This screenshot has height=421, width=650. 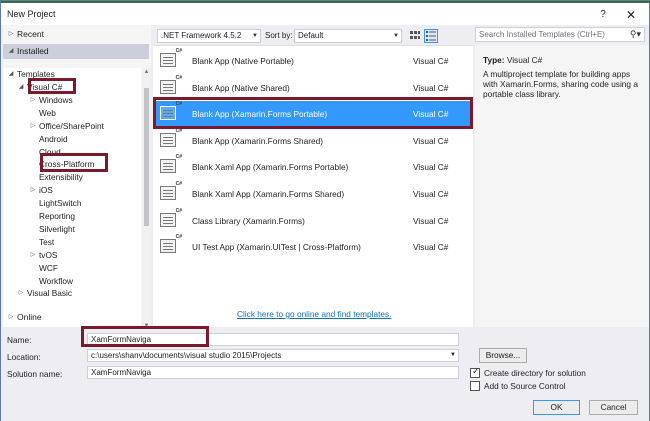 What do you see at coordinates (475, 372) in the screenshot?
I see `create-directory-checkbox` at bounding box center [475, 372].